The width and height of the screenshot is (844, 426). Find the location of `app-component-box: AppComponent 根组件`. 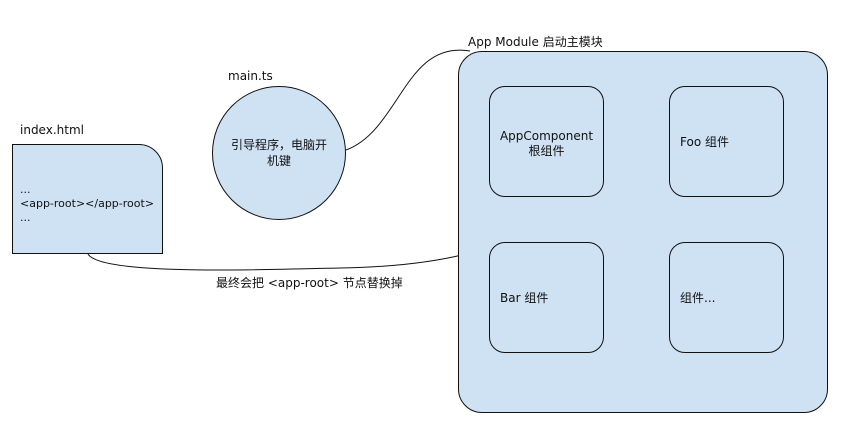

app-component-box: AppComponent 根组件 is located at coordinates (546, 141).